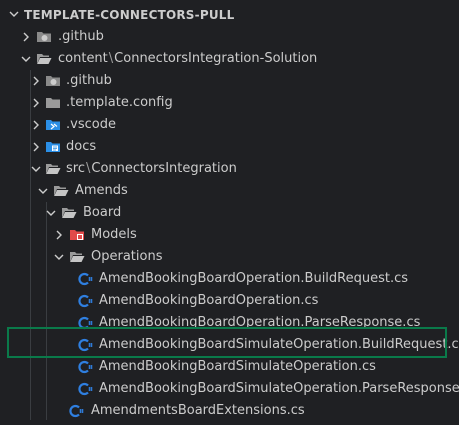  I want to click on tree-item-label: Operations, so click(127, 256).